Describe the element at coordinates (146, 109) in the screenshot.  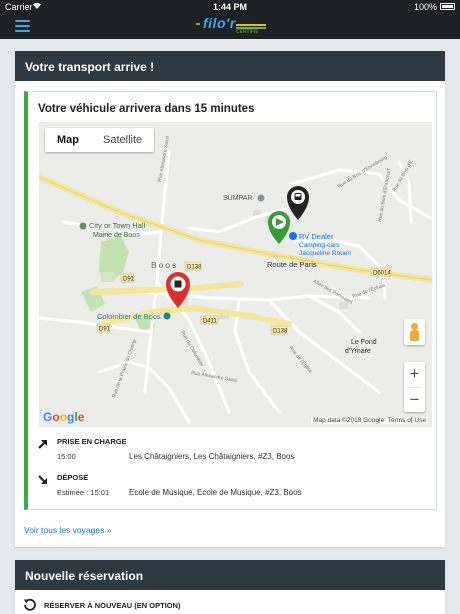
I see `eta-title: Votre véhicule arrivera dans 15 minutes` at that location.